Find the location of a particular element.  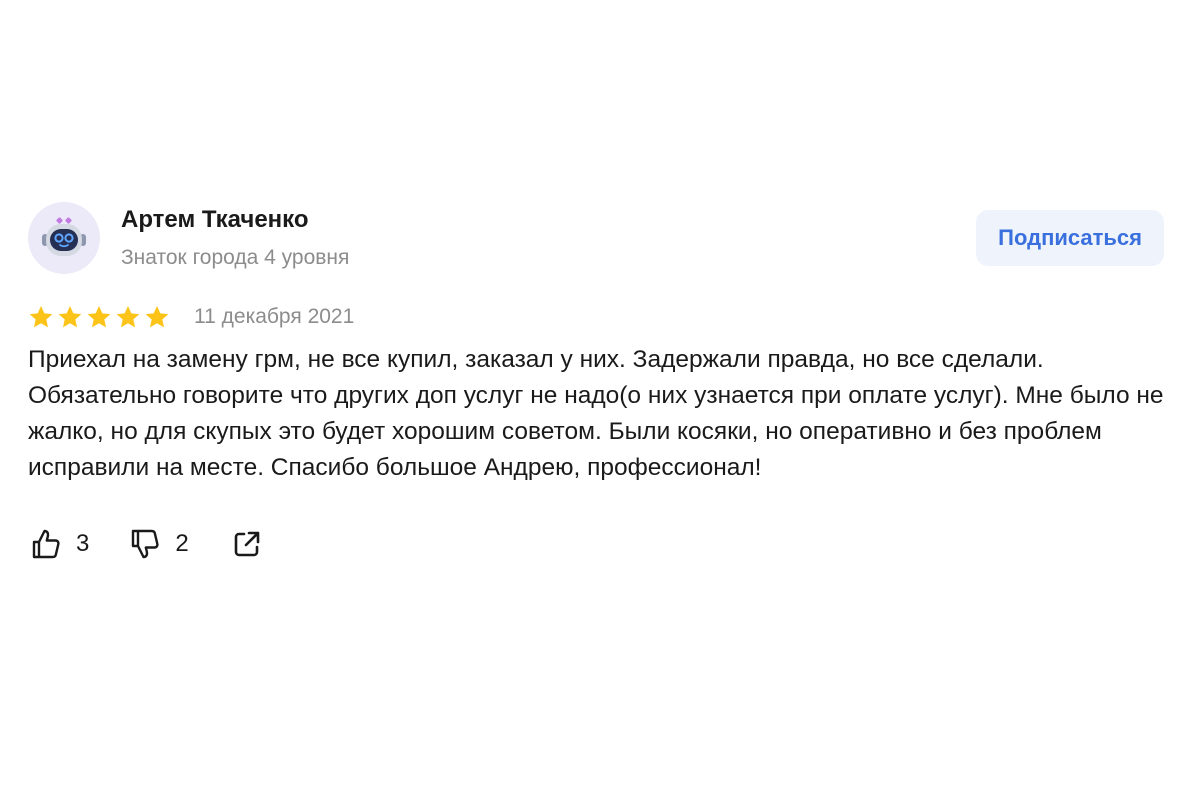

author-name: Артем Ткаченко is located at coordinates (215, 220).